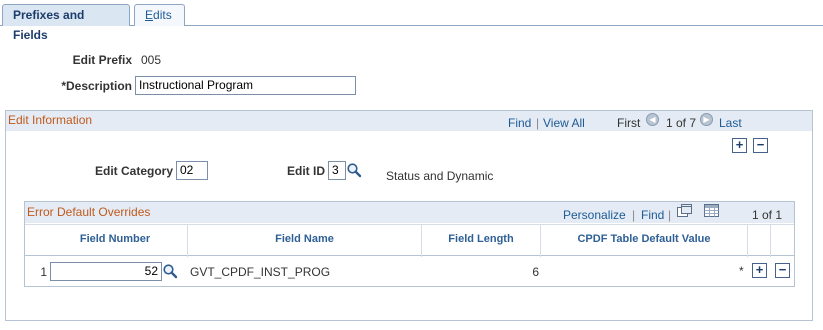  Describe the element at coordinates (711, 211) in the screenshot. I see `download-spreadsheet-icon` at that location.